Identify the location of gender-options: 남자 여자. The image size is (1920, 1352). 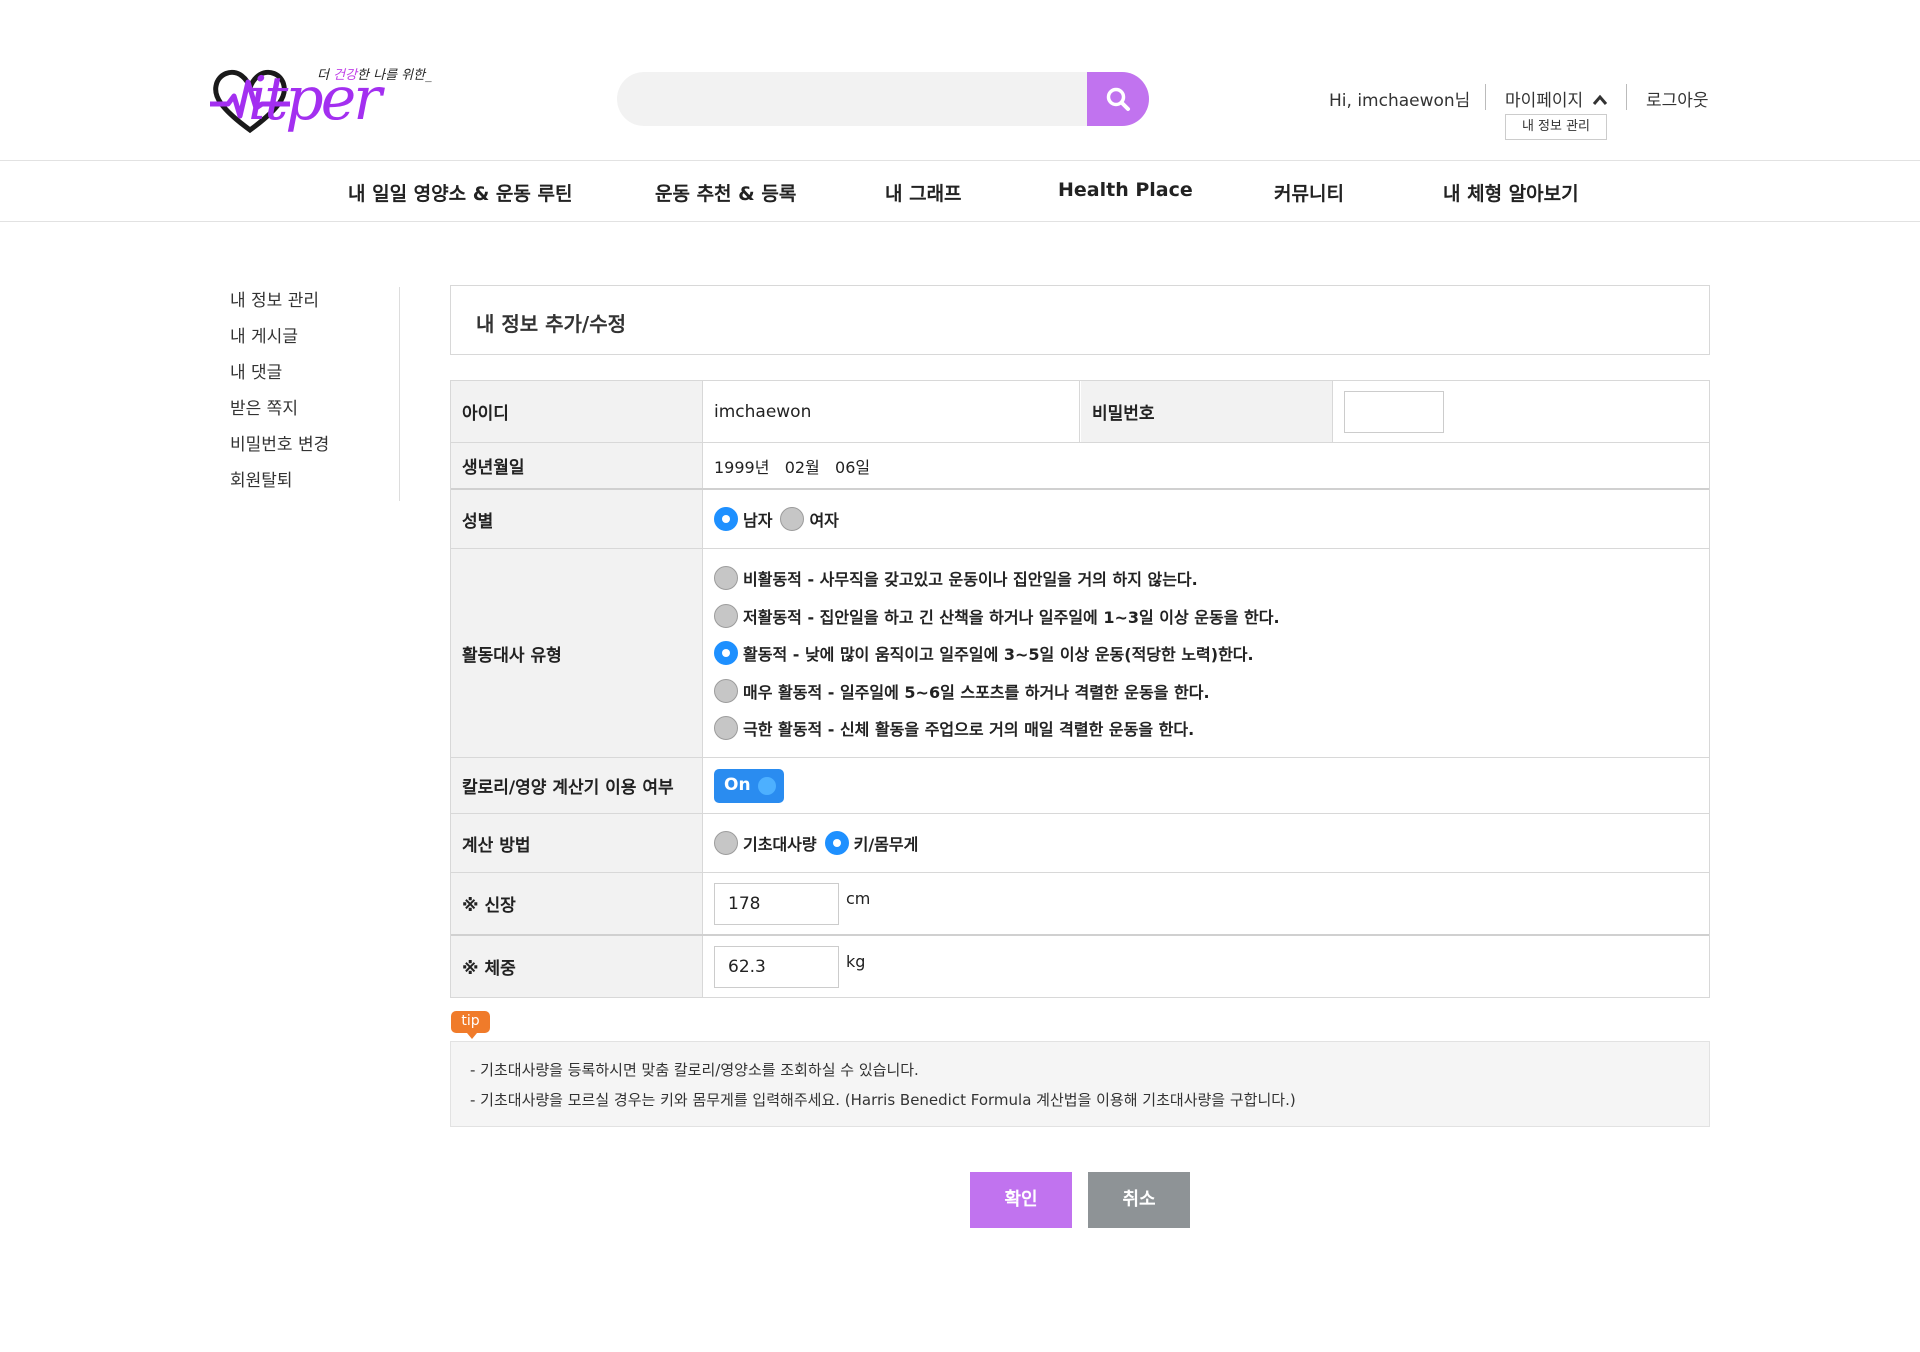
(1206, 519).